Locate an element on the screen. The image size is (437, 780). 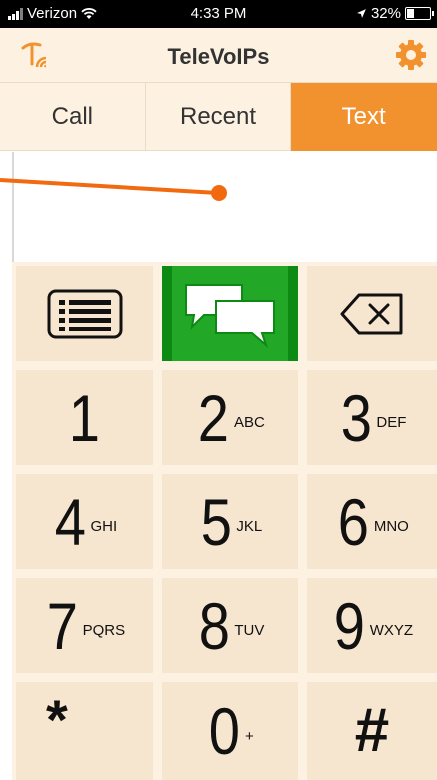
backspace-button is located at coordinates (372, 313).